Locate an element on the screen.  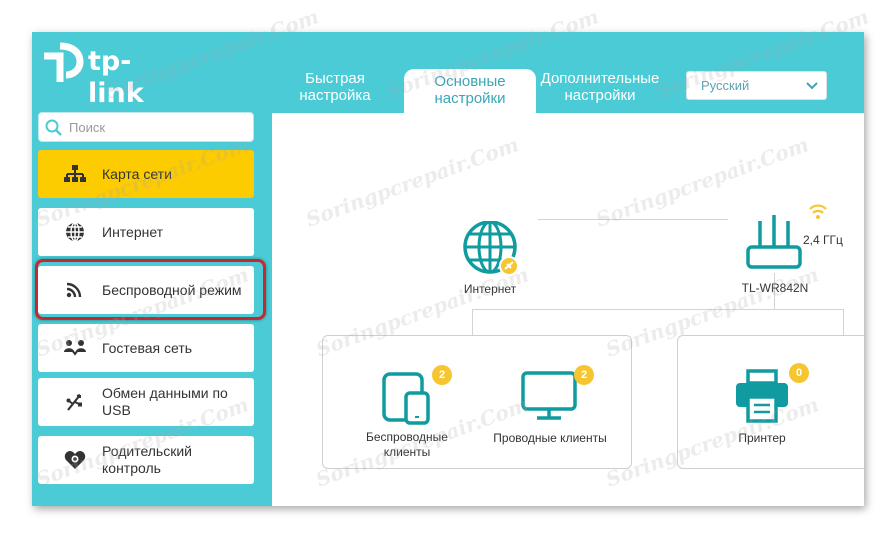
monitor-icon is located at coordinates (549, 395).